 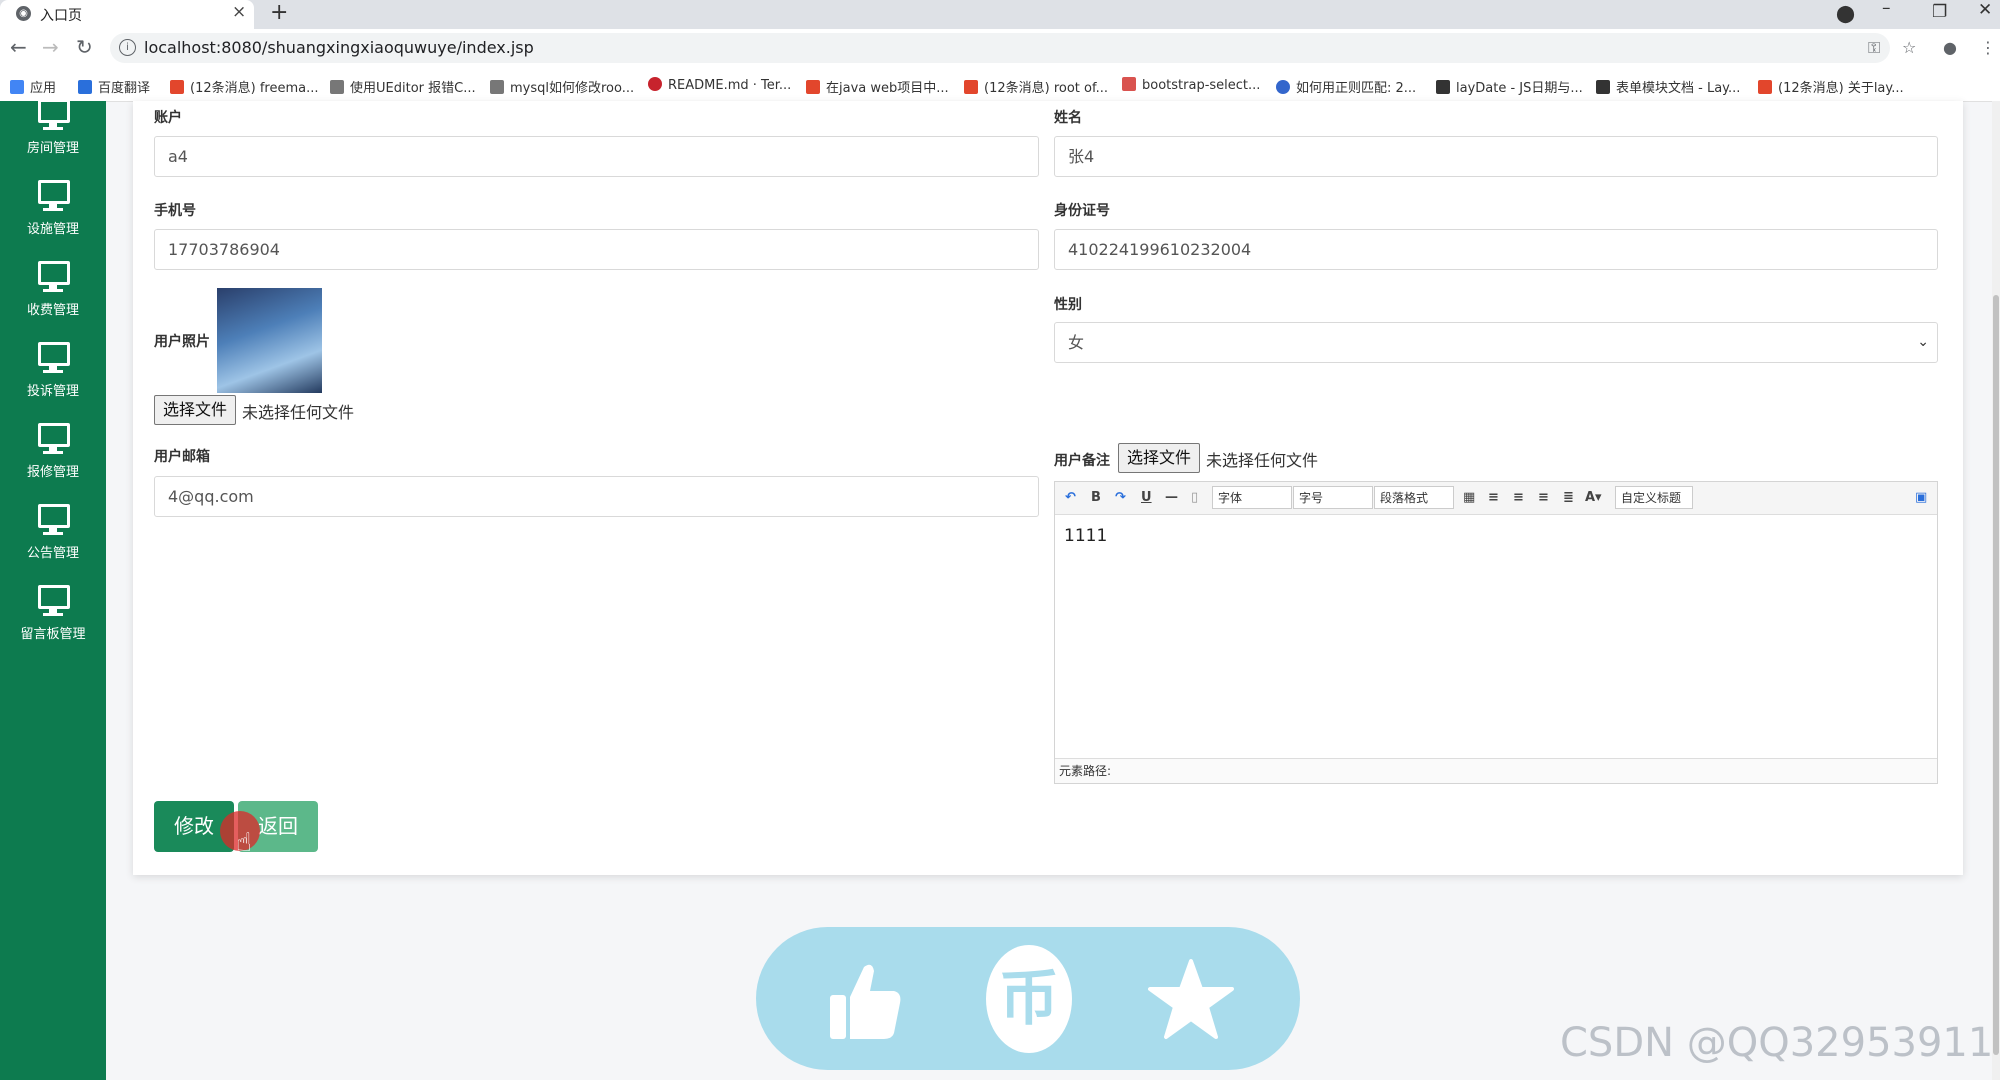 What do you see at coordinates (596, 156) in the screenshot?
I see `account-input: a4` at bounding box center [596, 156].